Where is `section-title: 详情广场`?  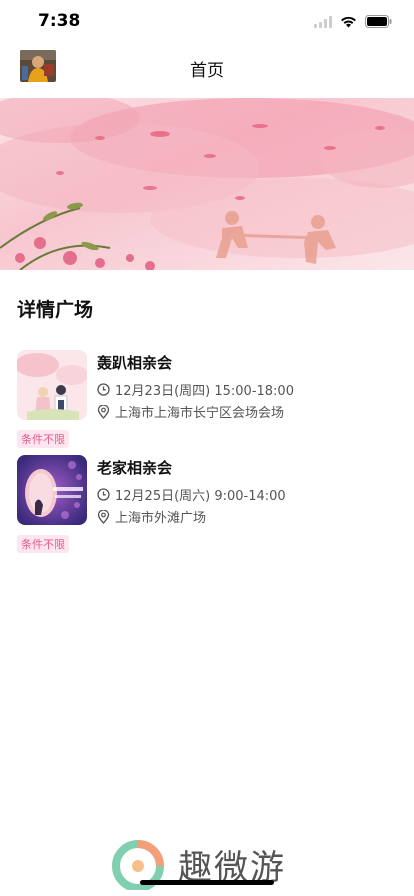 section-title: 详情广场 is located at coordinates (55, 310).